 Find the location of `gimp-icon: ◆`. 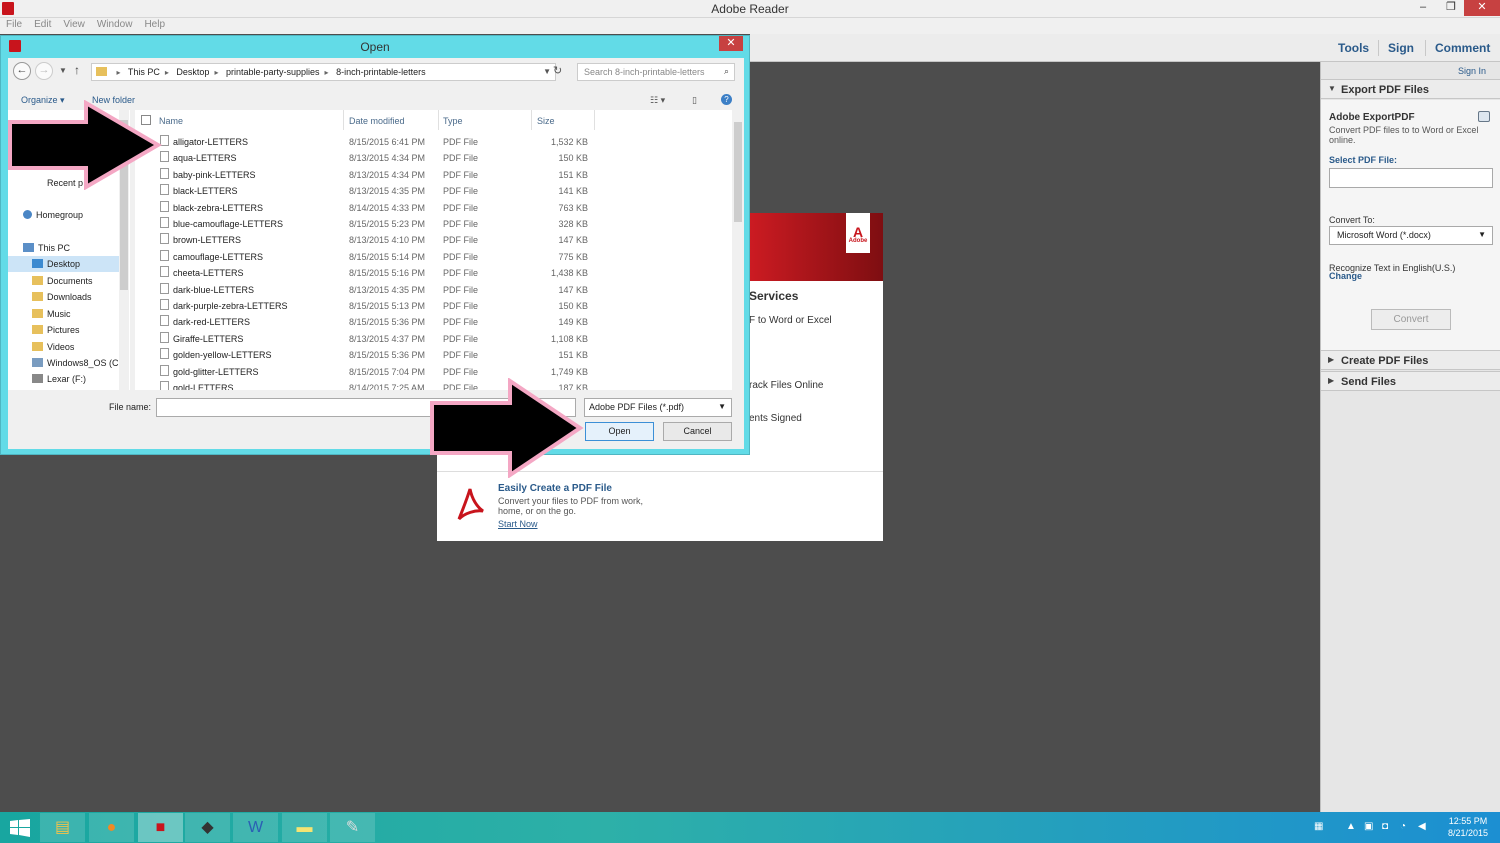

gimp-icon: ◆ is located at coordinates (207, 827).